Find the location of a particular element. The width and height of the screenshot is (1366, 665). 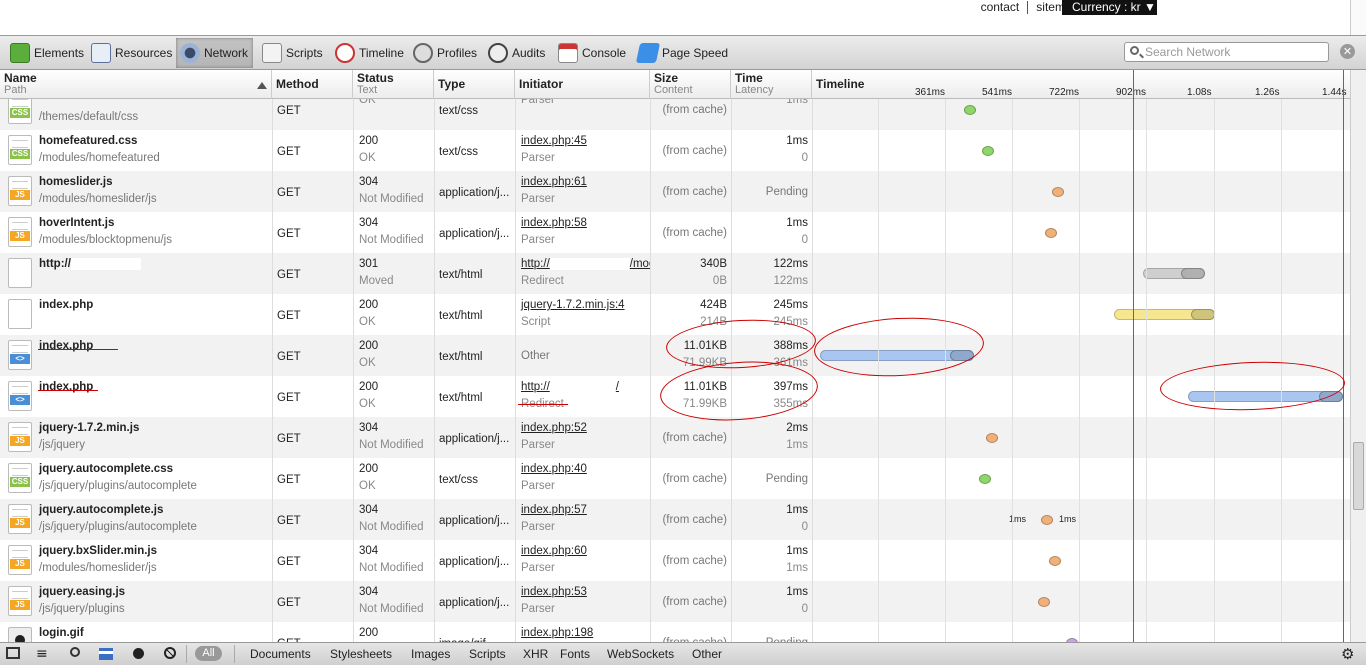

filter-documents: Documents is located at coordinates (280, 654).